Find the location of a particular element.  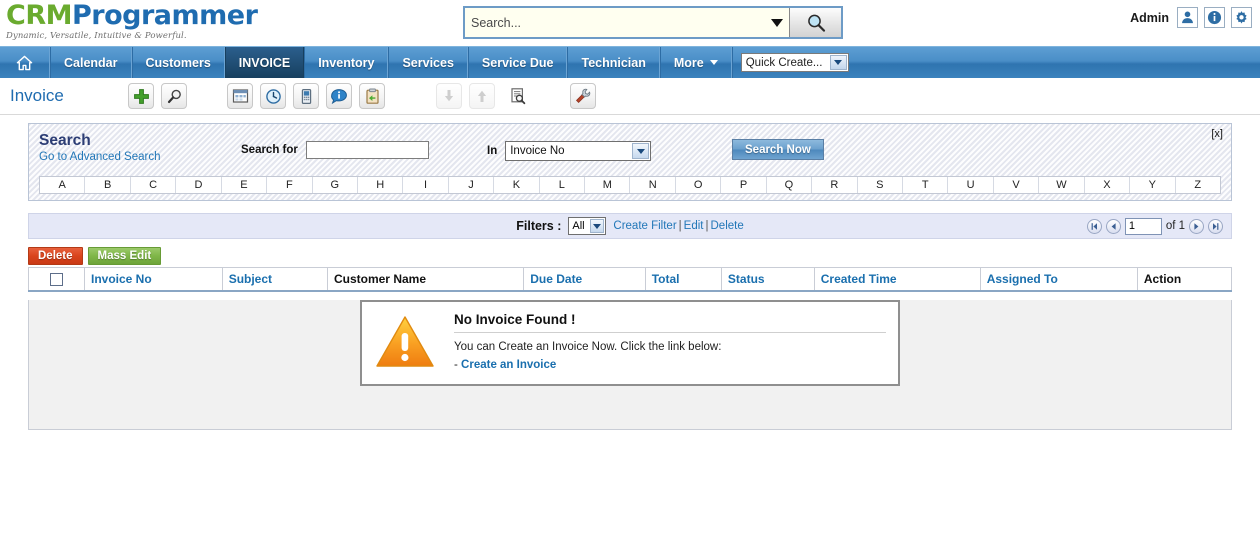

delete-filter-link: Delete is located at coordinates (727, 226).